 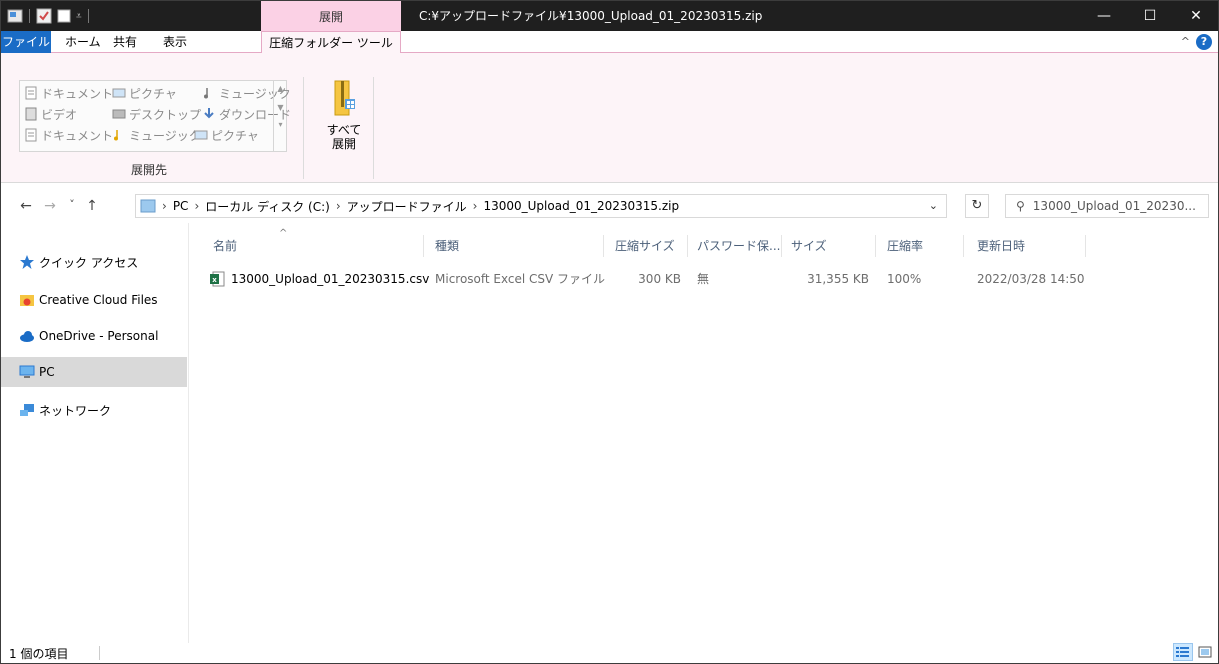 I want to click on cloud-icon, so click(x=27, y=336).